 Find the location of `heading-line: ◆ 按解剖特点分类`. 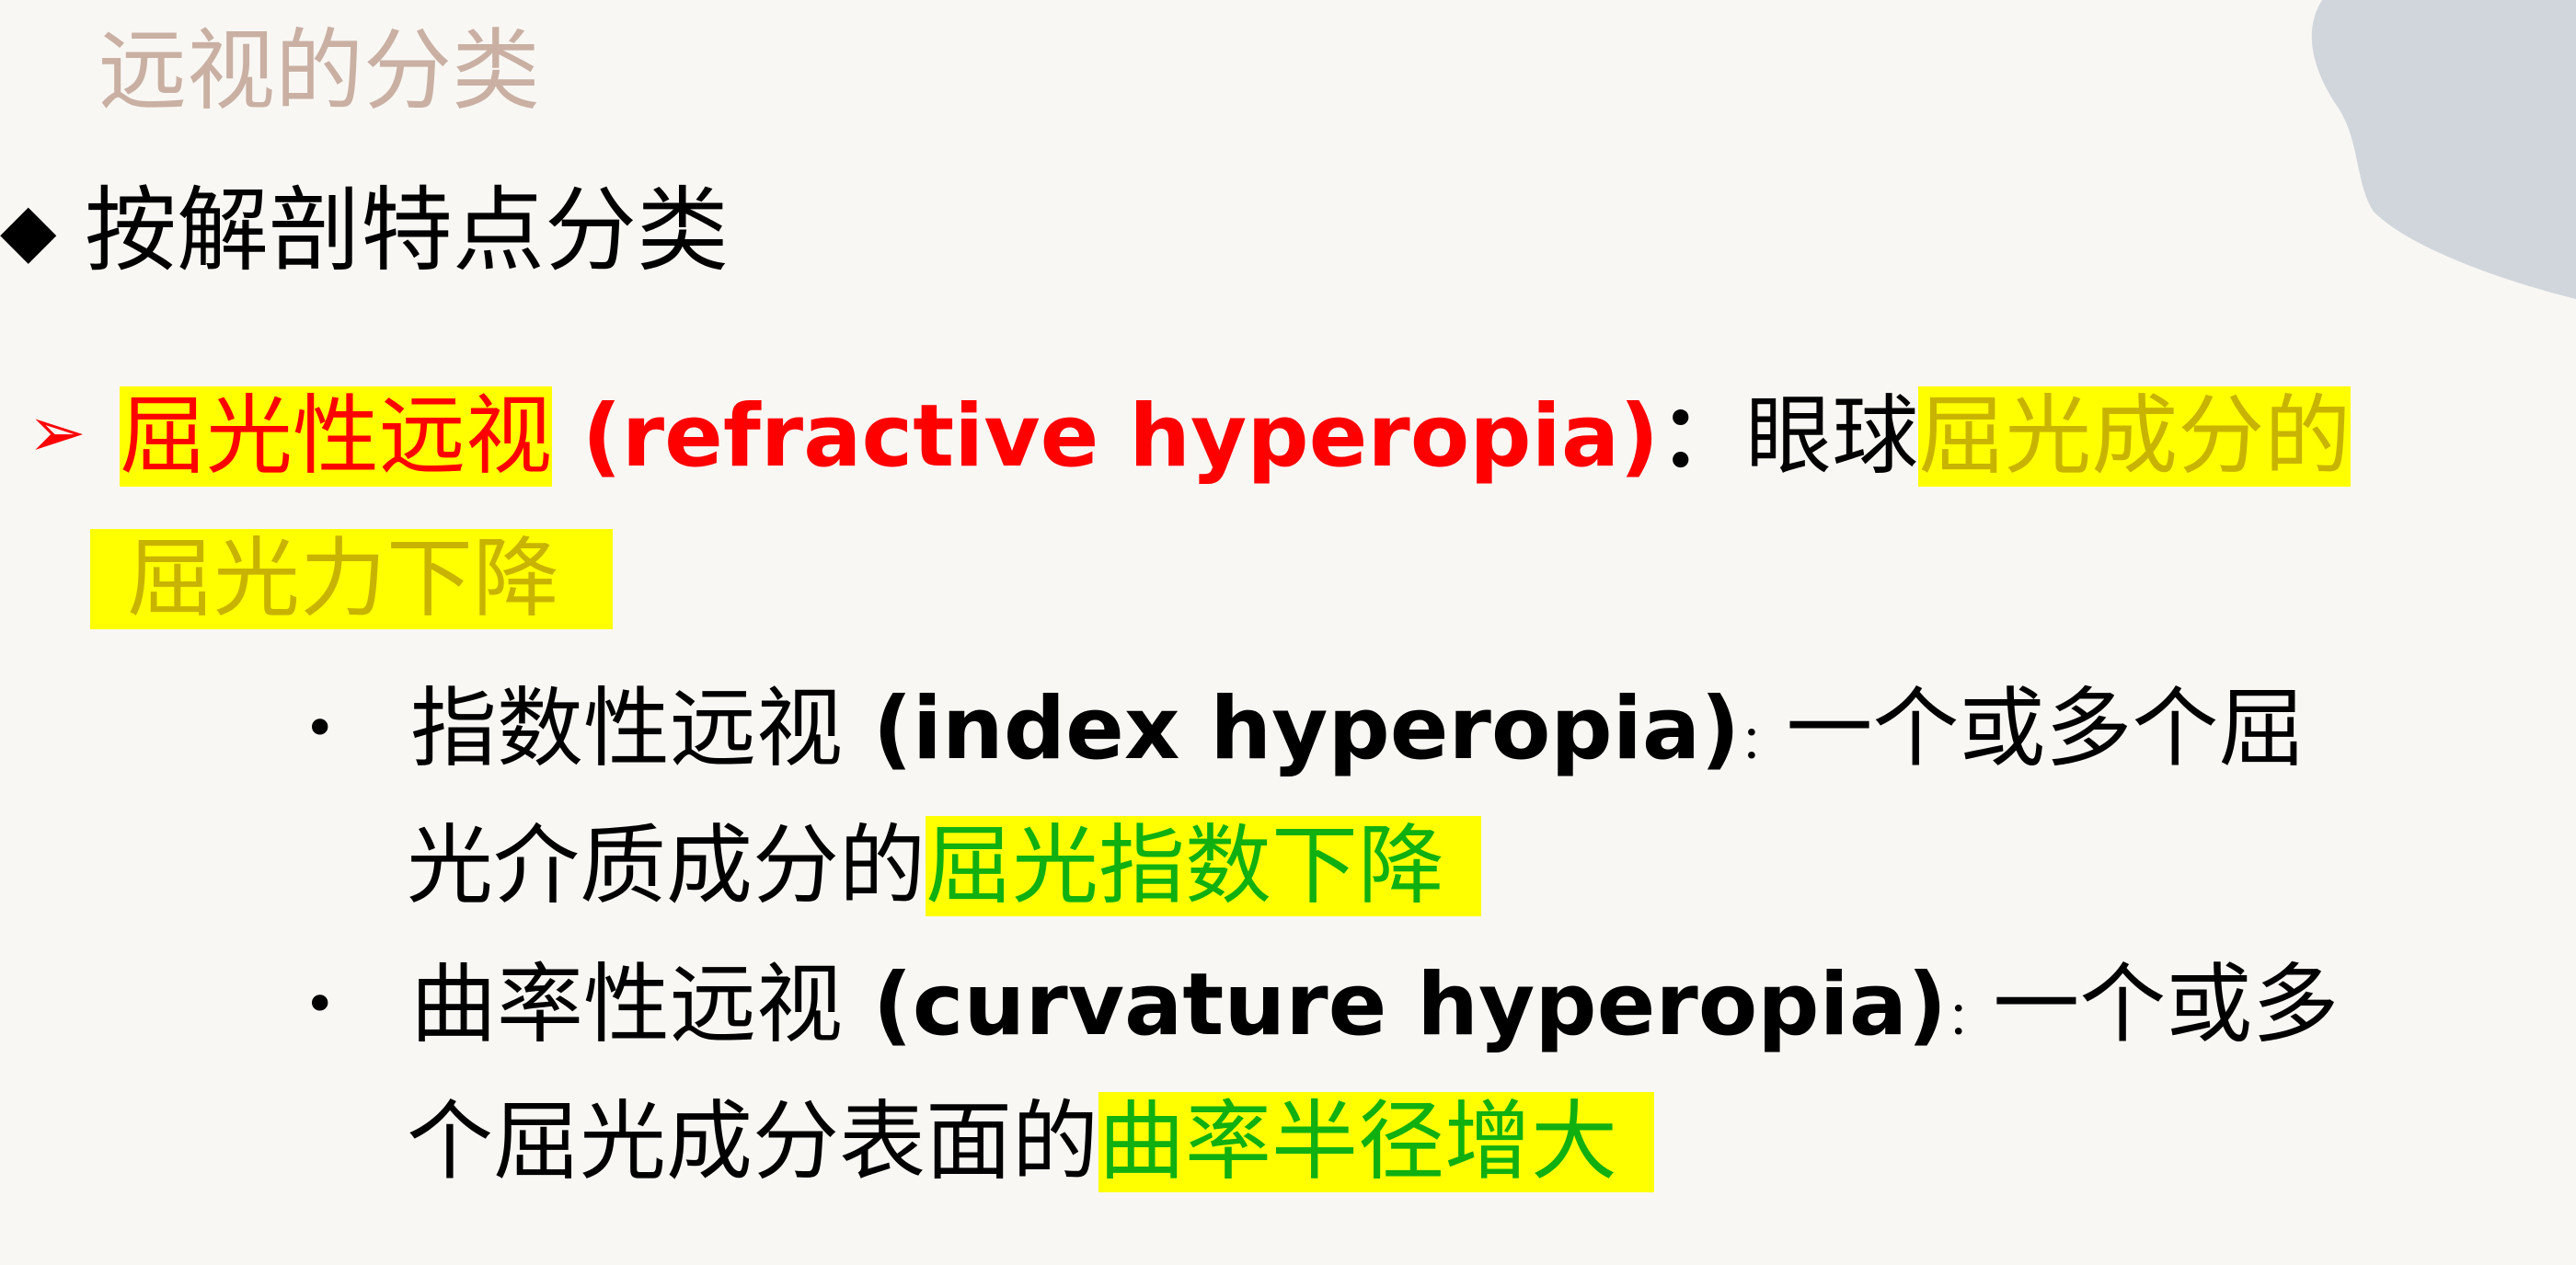

heading-line: ◆ 按解剖特点分类 is located at coordinates (364, 230).